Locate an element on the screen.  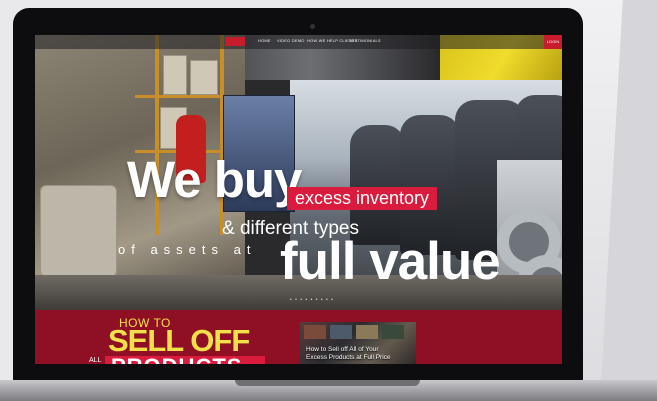
promo-all: ALL is located at coordinates (95, 360).